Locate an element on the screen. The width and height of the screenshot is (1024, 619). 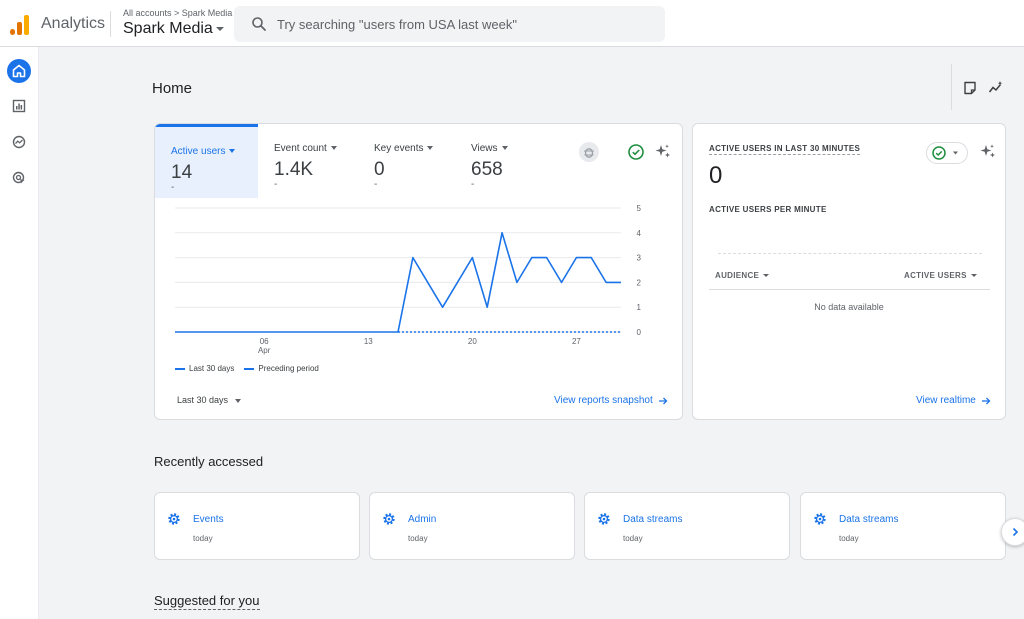
analytics-logo-icon is located at coordinates (20, 24).